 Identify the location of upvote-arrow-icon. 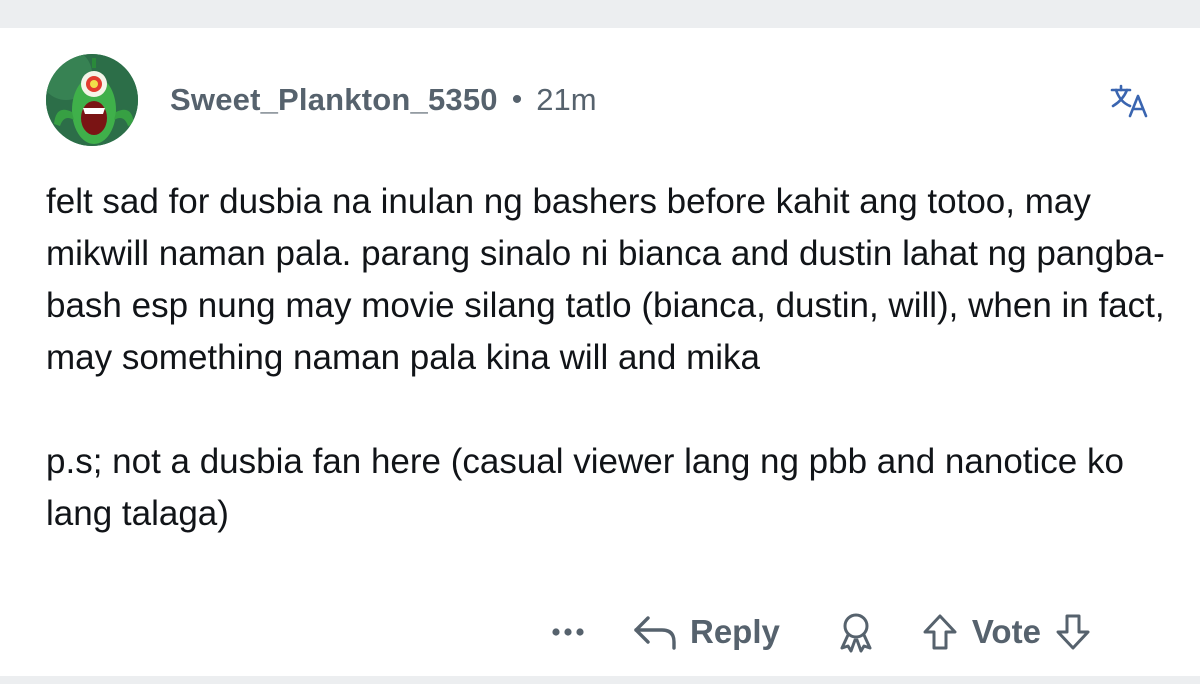
(940, 632).